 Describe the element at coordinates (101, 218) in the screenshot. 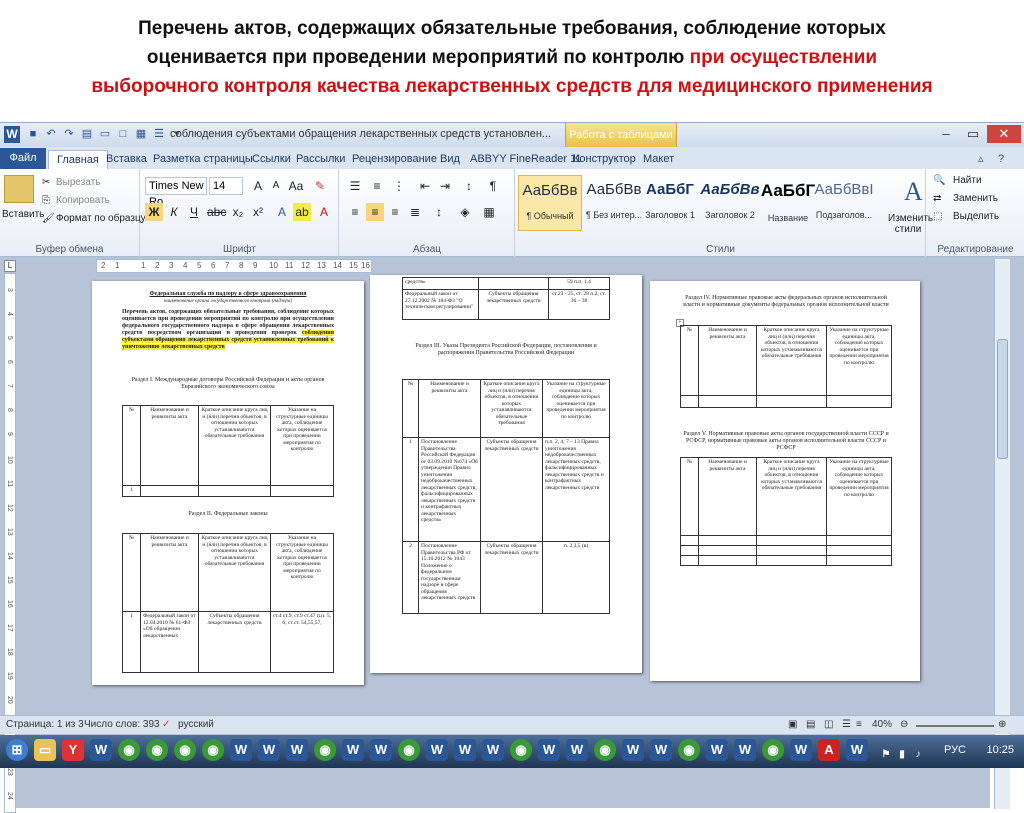

I see `format-painter-button: Формат по образцу` at that location.